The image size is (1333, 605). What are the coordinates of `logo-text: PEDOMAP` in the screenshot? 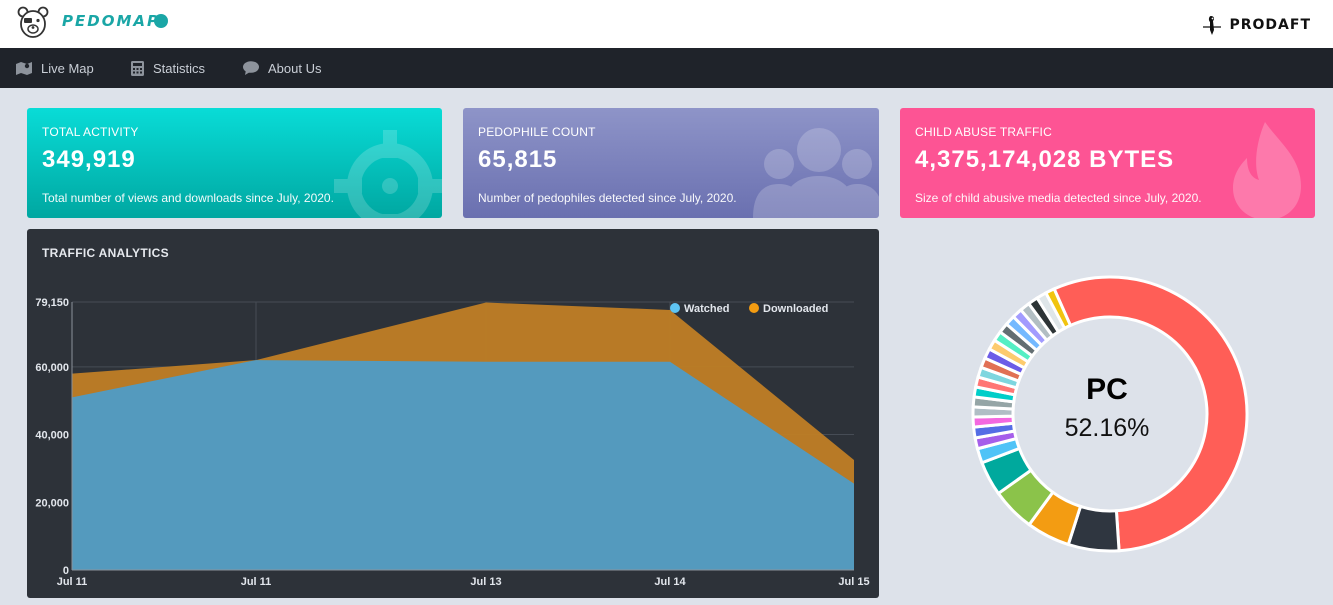 It's located at (111, 21).